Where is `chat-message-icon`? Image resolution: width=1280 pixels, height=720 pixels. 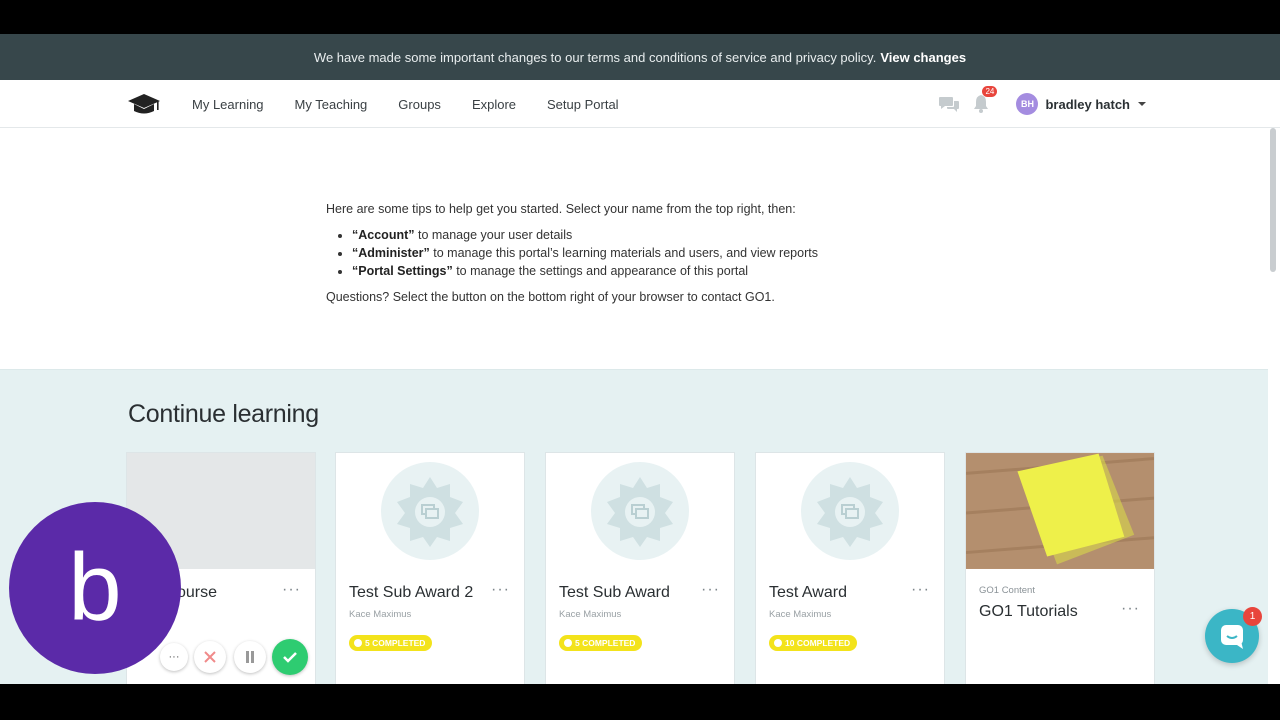
chat-message-icon is located at coordinates (1232, 637).